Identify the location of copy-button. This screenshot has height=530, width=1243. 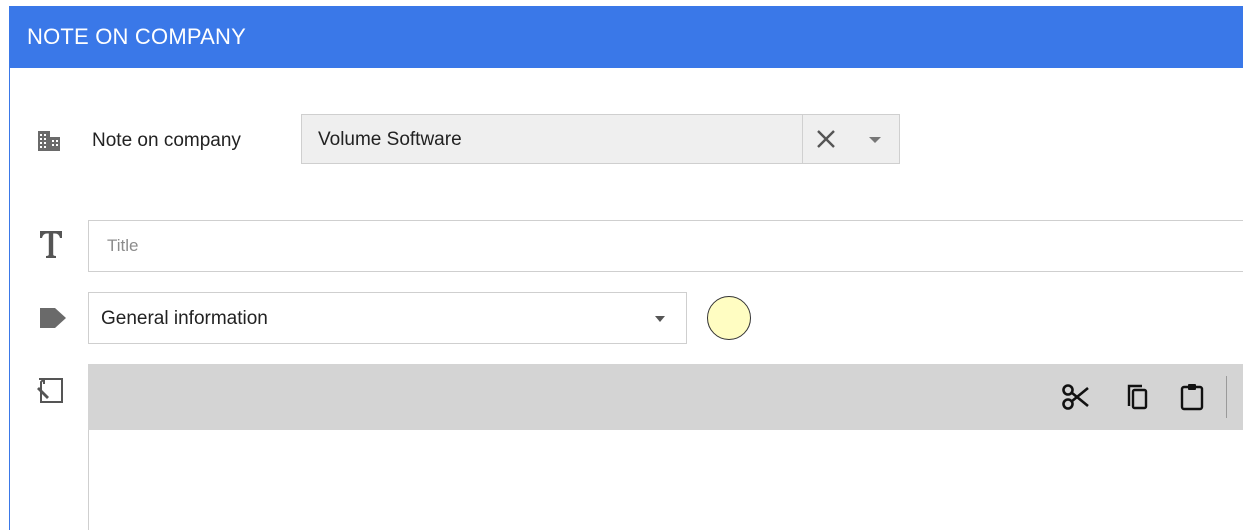
(1137, 397).